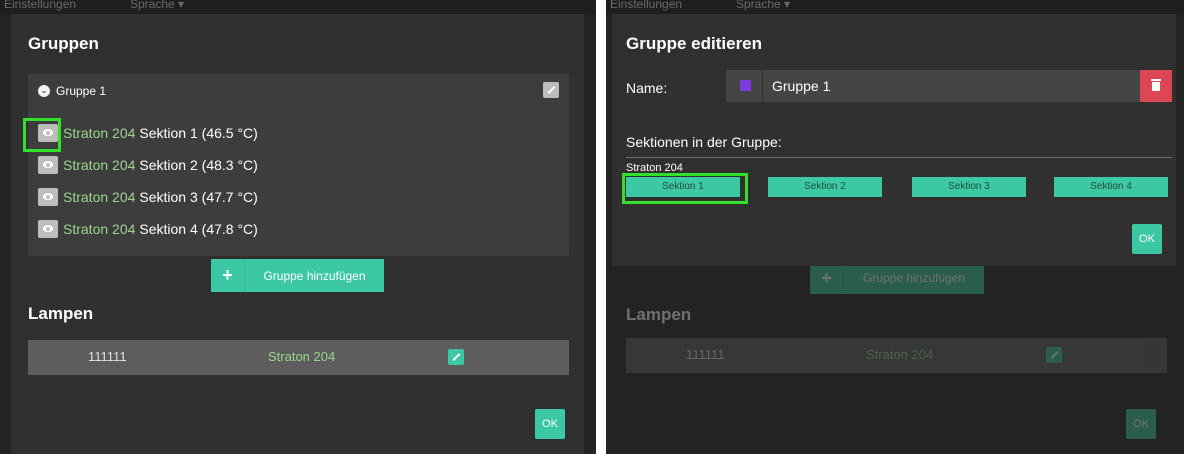 The image size is (1184, 454). What do you see at coordinates (694, 43) in the screenshot?
I see `dialog-title: Gruppe editieren` at bounding box center [694, 43].